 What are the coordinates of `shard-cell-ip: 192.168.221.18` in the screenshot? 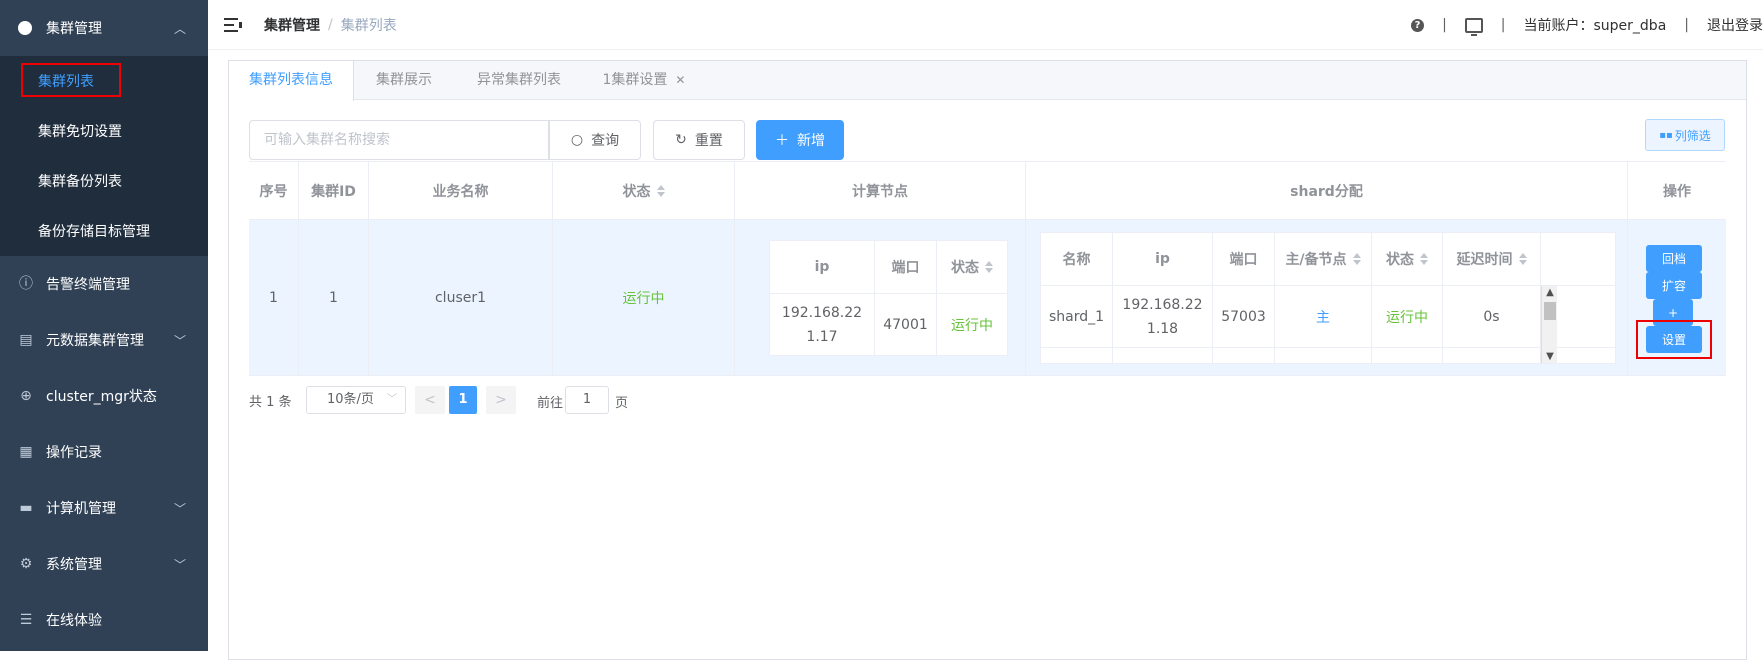 It's located at (1163, 316).